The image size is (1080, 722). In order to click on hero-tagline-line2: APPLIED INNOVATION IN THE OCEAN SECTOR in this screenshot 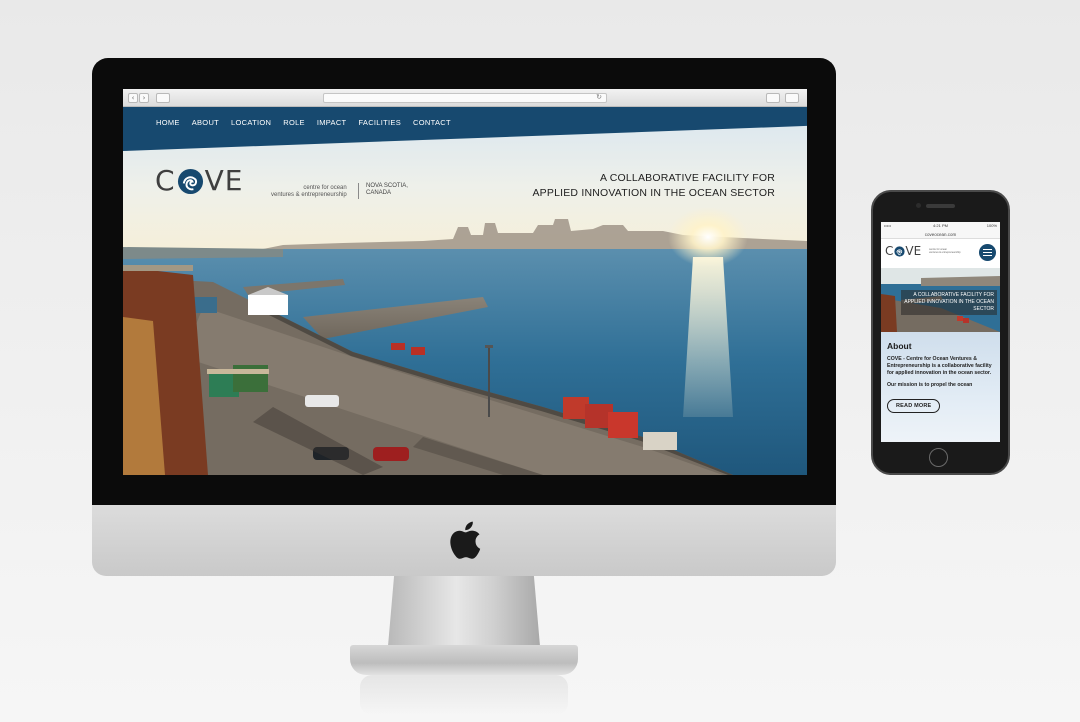, I will do `click(653, 193)`.